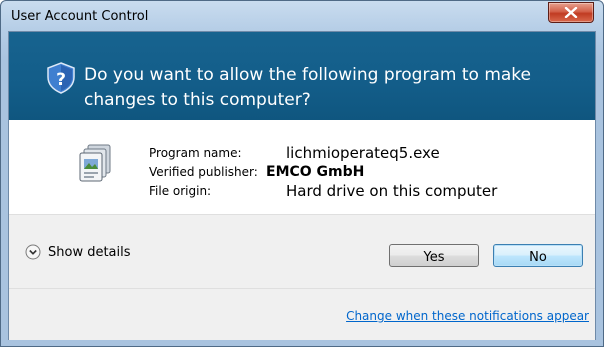  What do you see at coordinates (195, 153) in the screenshot?
I see `program-name-label: Program name:` at bounding box center [195, 153].